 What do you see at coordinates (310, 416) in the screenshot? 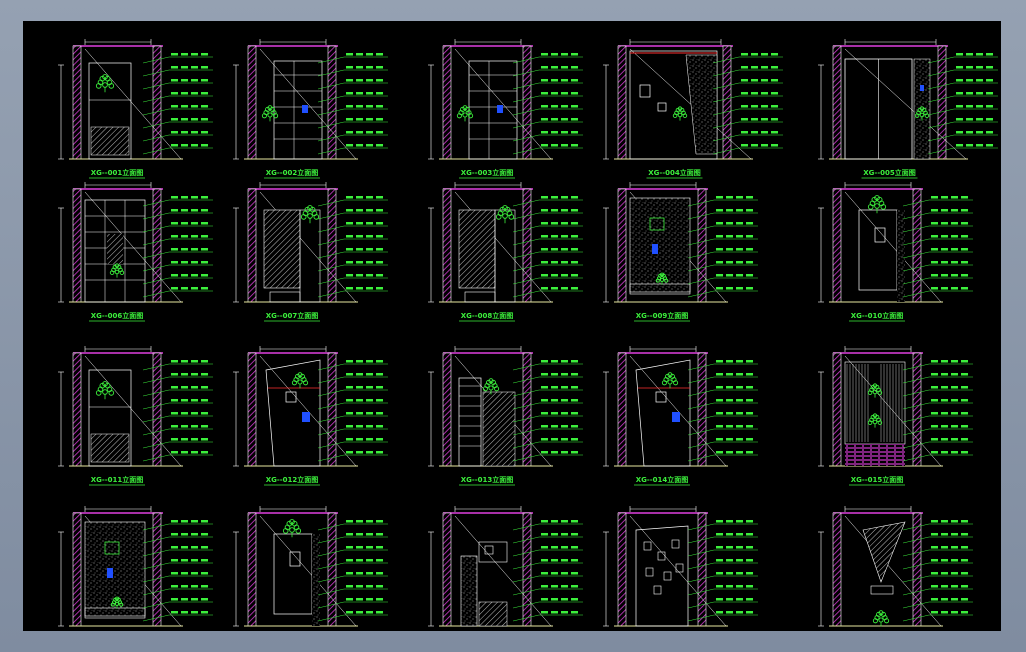
I see `elevation-12: XG--012立面图` at bounding box center [310, 416].